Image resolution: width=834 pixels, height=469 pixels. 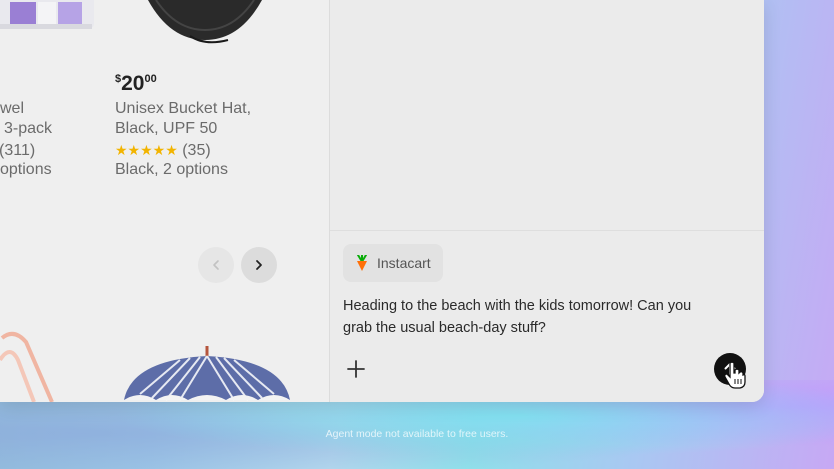 I want to click on chevron-right-icon, so click(x=259, y=265).